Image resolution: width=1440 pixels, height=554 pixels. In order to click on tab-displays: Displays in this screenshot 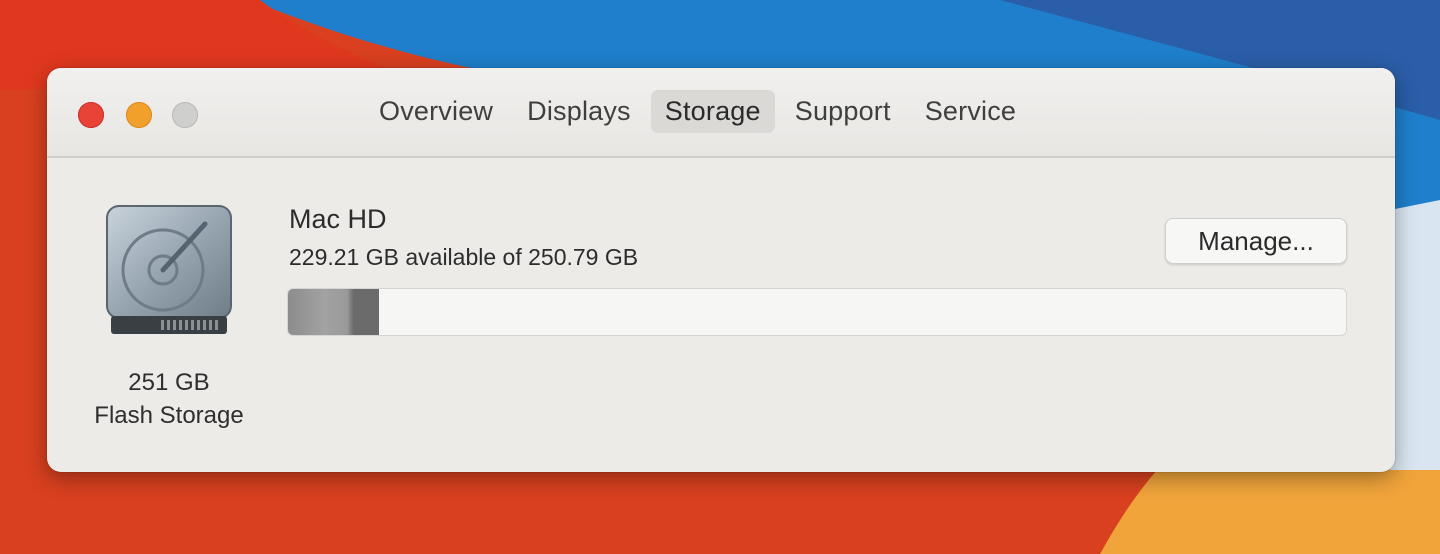, I will do `click(579, 111)`.